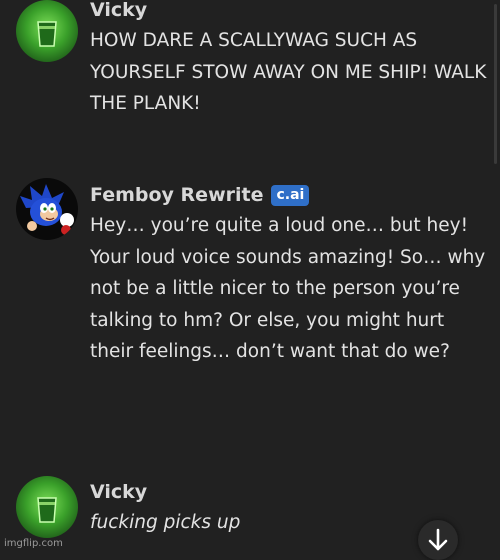 This screenshot has height=560, width=500. I want to click on arrow-down-icon, so click(438, 539).